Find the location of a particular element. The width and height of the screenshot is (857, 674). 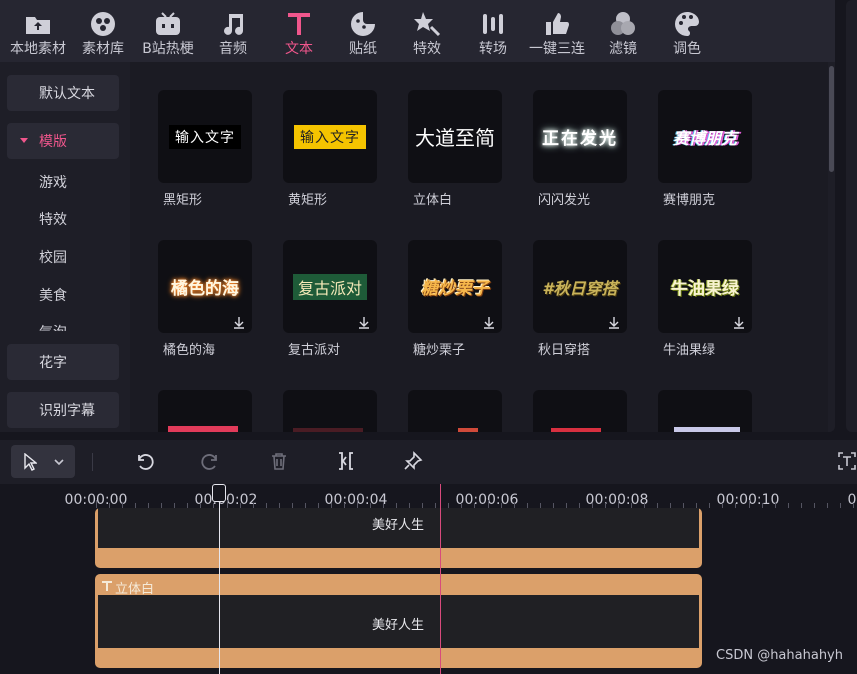

template-card: 大道至简 is located at coordinates (455, 136).